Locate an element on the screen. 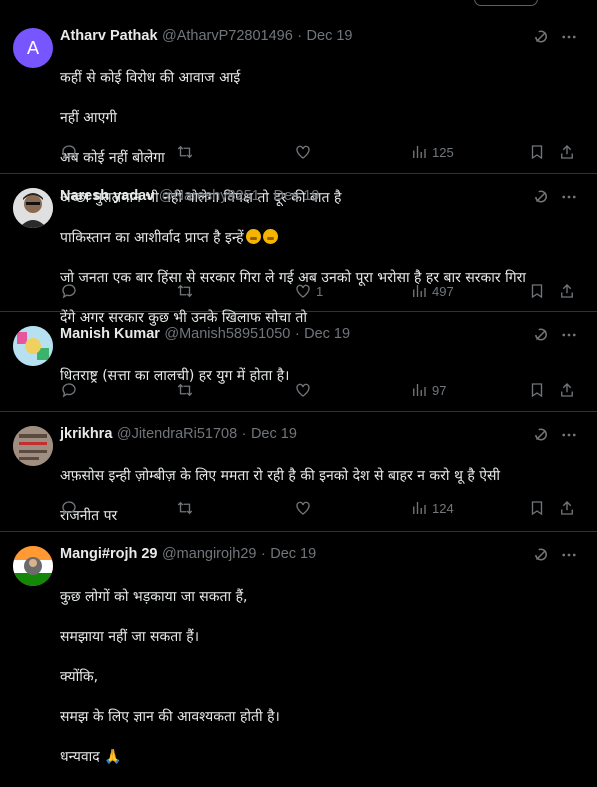 Image resolution: width=597 pixels, height=787 pixels. tweet-header: Mangi#rojh 29 @mangirojh29 · Dec 19 is located at coordinates (188, 554).